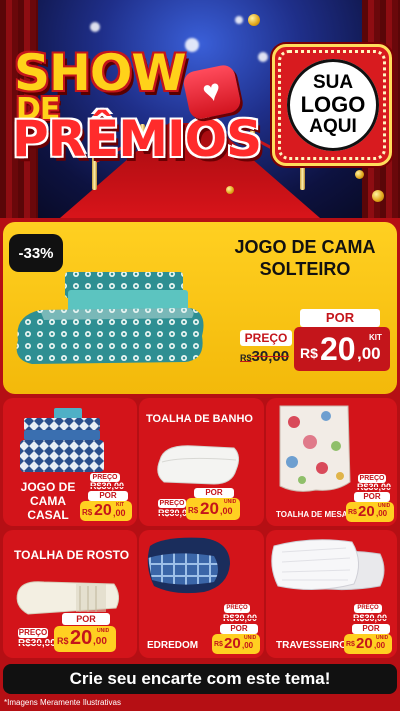 The width and height of the screenshot is (400, 711). Describe the element at coordinates (309, 353) in the screenshot. I see `featured-new-currency: R$` at that location.